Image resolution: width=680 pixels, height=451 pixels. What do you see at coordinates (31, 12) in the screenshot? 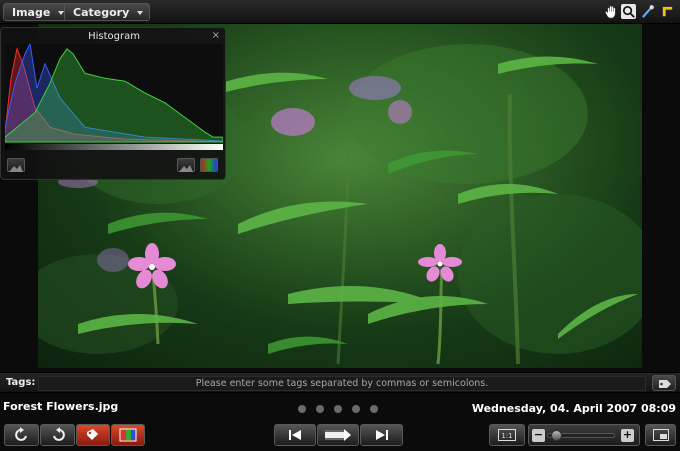
I see `image-menu-label: Image` at bounding box center [31, 12].